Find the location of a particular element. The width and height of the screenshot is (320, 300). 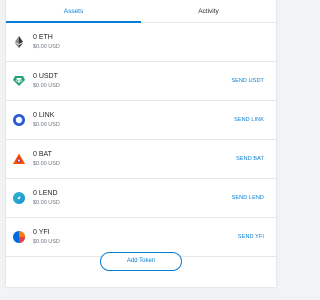

token-row-eth: 0 ETH $0.00 USD is located at coordinates (141, 42).